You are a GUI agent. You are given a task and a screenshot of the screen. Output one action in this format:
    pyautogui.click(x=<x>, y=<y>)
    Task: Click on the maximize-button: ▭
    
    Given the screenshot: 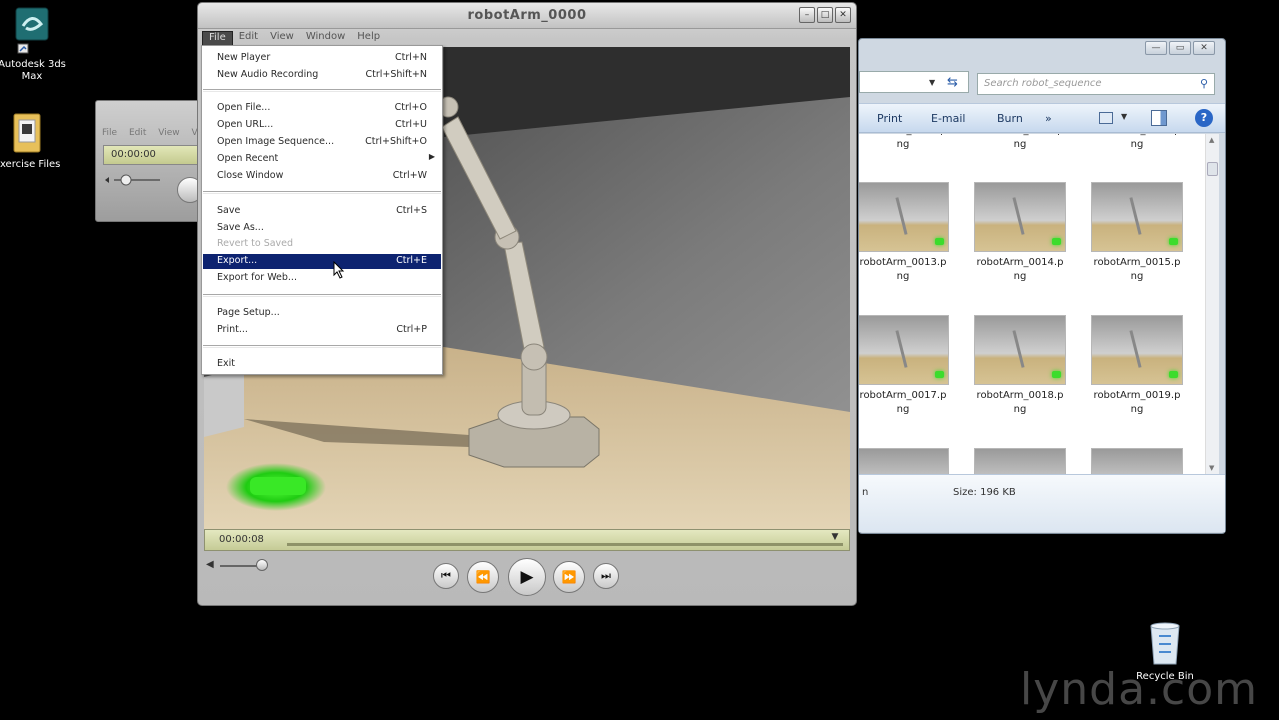 What is the action you would take?
    pyautogui.click(x=1180, y=48)
    